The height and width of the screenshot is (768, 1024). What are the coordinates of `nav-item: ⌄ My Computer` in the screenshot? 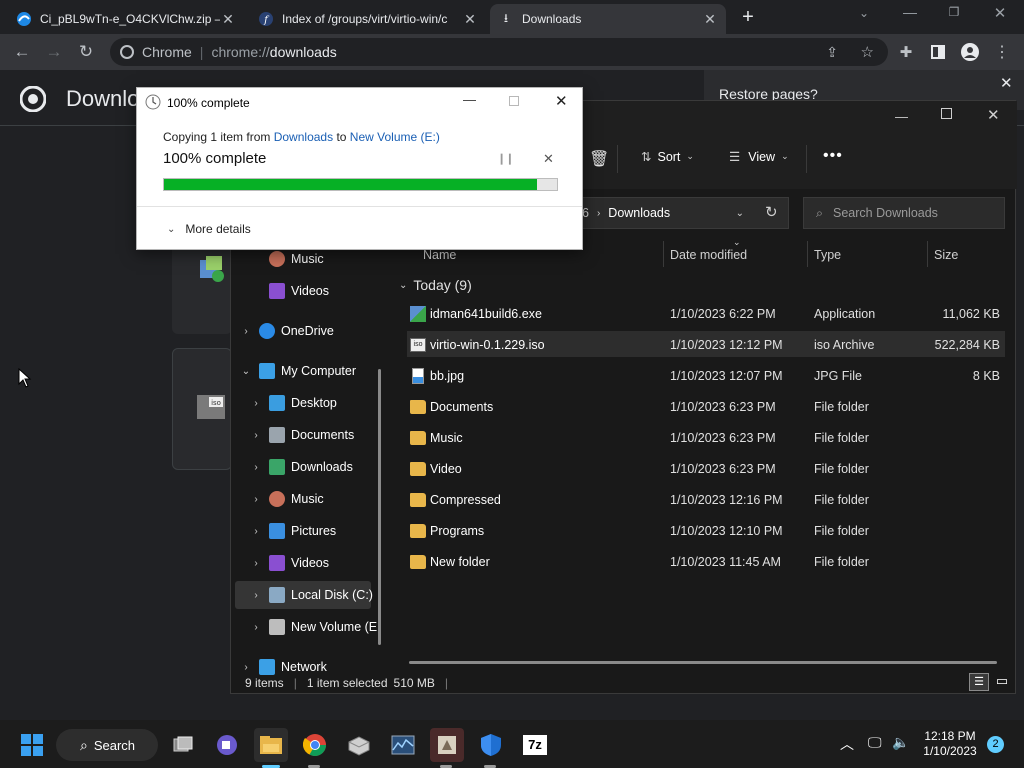 It's located at (297, 371).